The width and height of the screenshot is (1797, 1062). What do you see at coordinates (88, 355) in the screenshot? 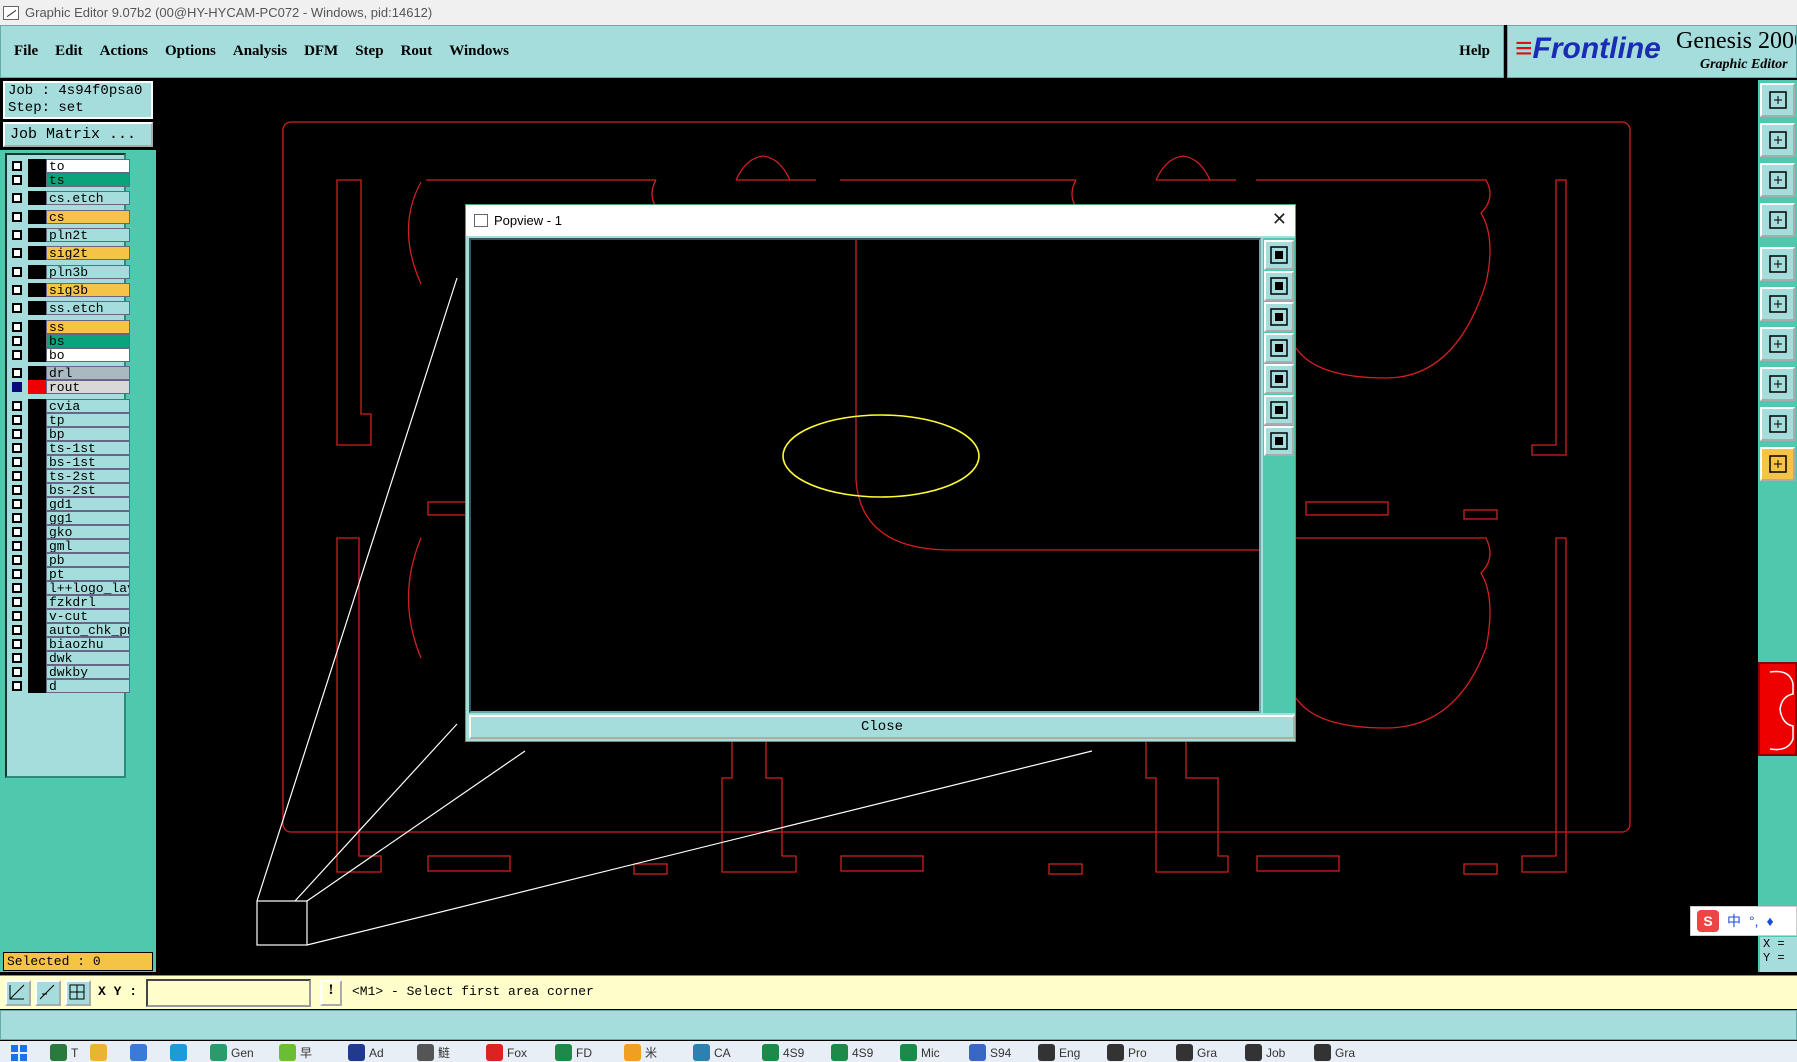
I see `layer-name: bo` at bounding box center [88, 355].